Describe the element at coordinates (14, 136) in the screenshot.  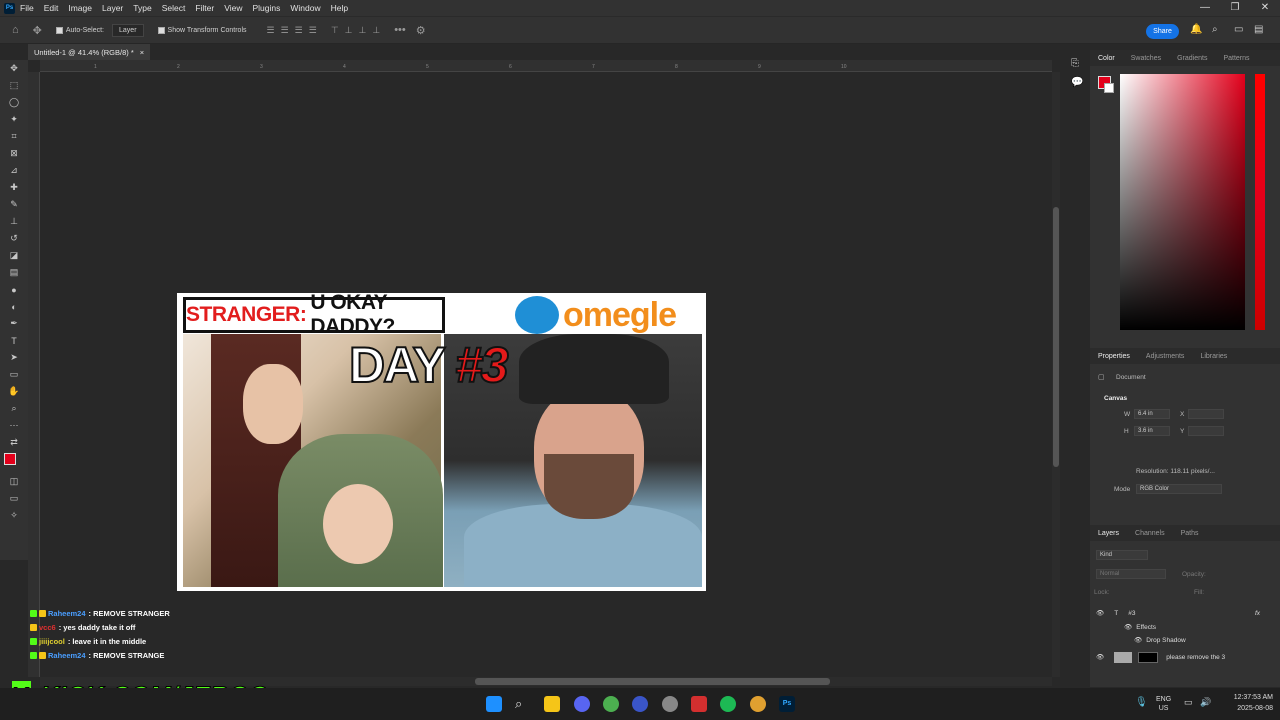
I see `crop-tool-icon: ⌗` at that location.